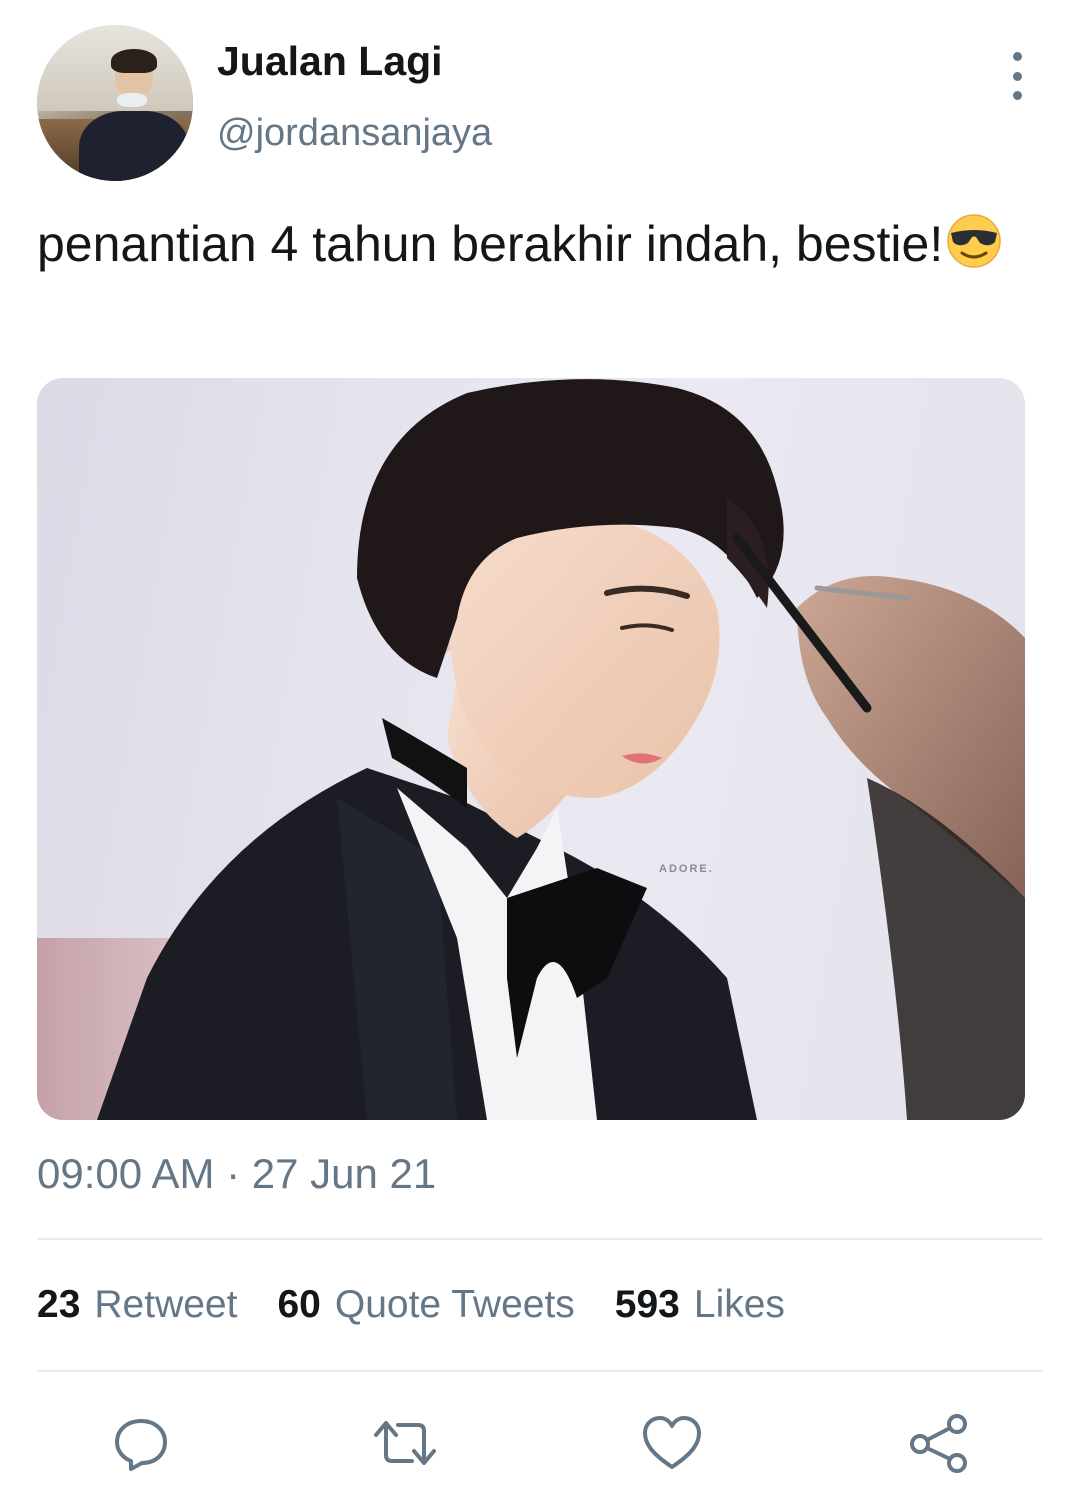 Image resolution: width=1079 pixels, height=1510 pixels. What do you see at coordinates (166, 1304) in the screenshot?
I see `retweet-label: Retweet` at bounding box center [166, 1304].